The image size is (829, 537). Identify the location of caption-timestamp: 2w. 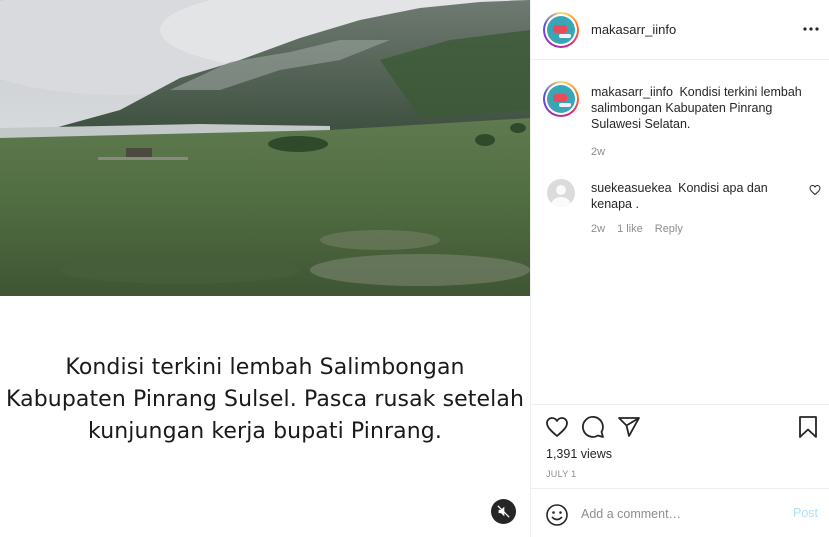
(598, 152).